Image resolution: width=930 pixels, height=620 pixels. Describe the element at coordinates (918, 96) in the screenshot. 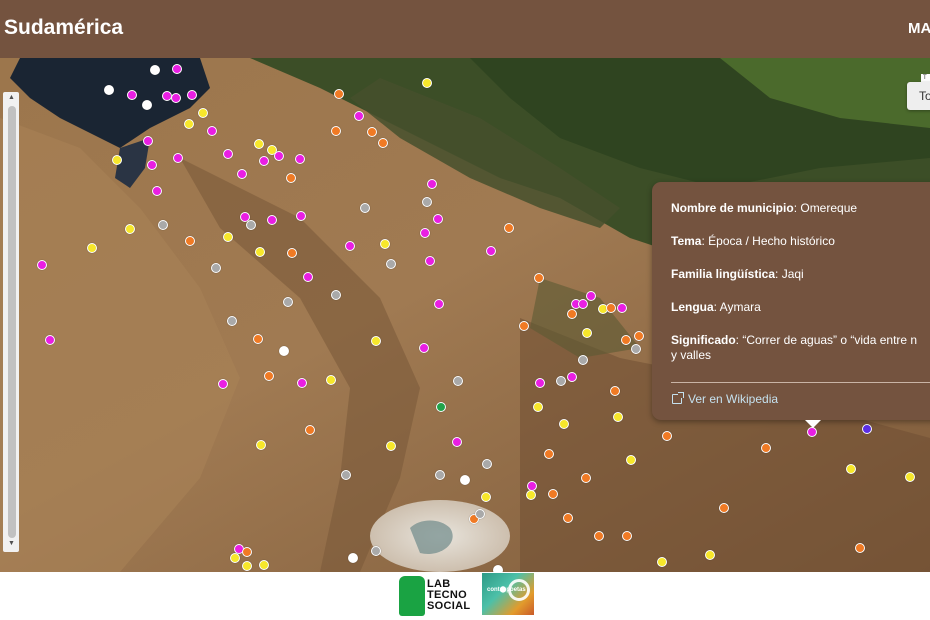

I see `map-control-button: To` at that location.